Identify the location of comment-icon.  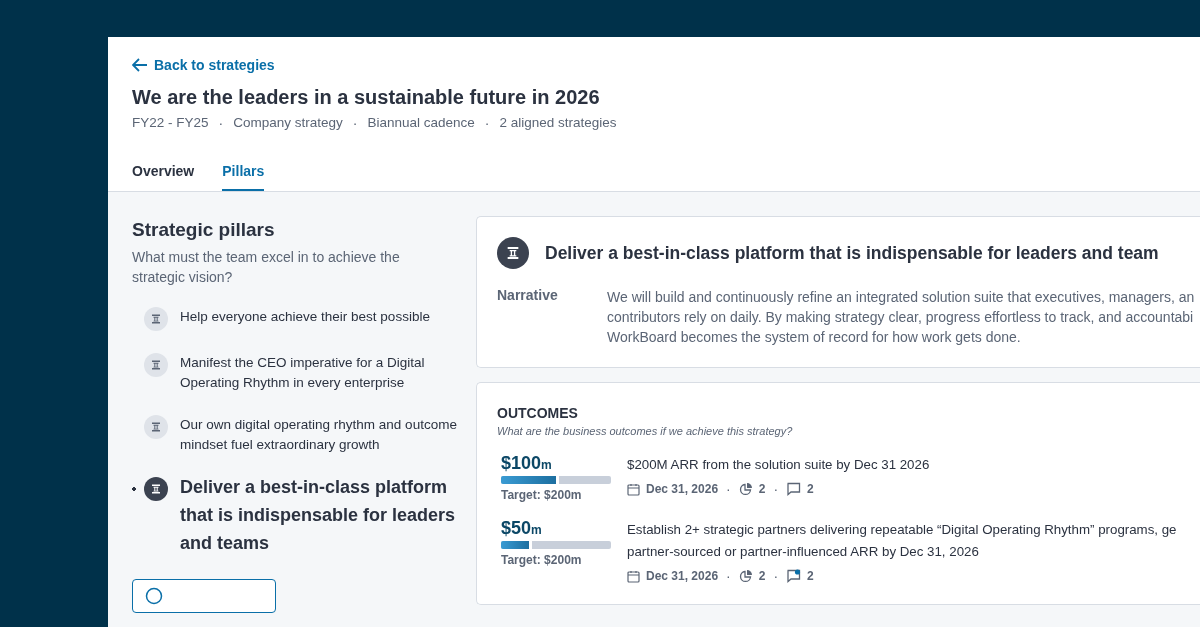
(794, 489).